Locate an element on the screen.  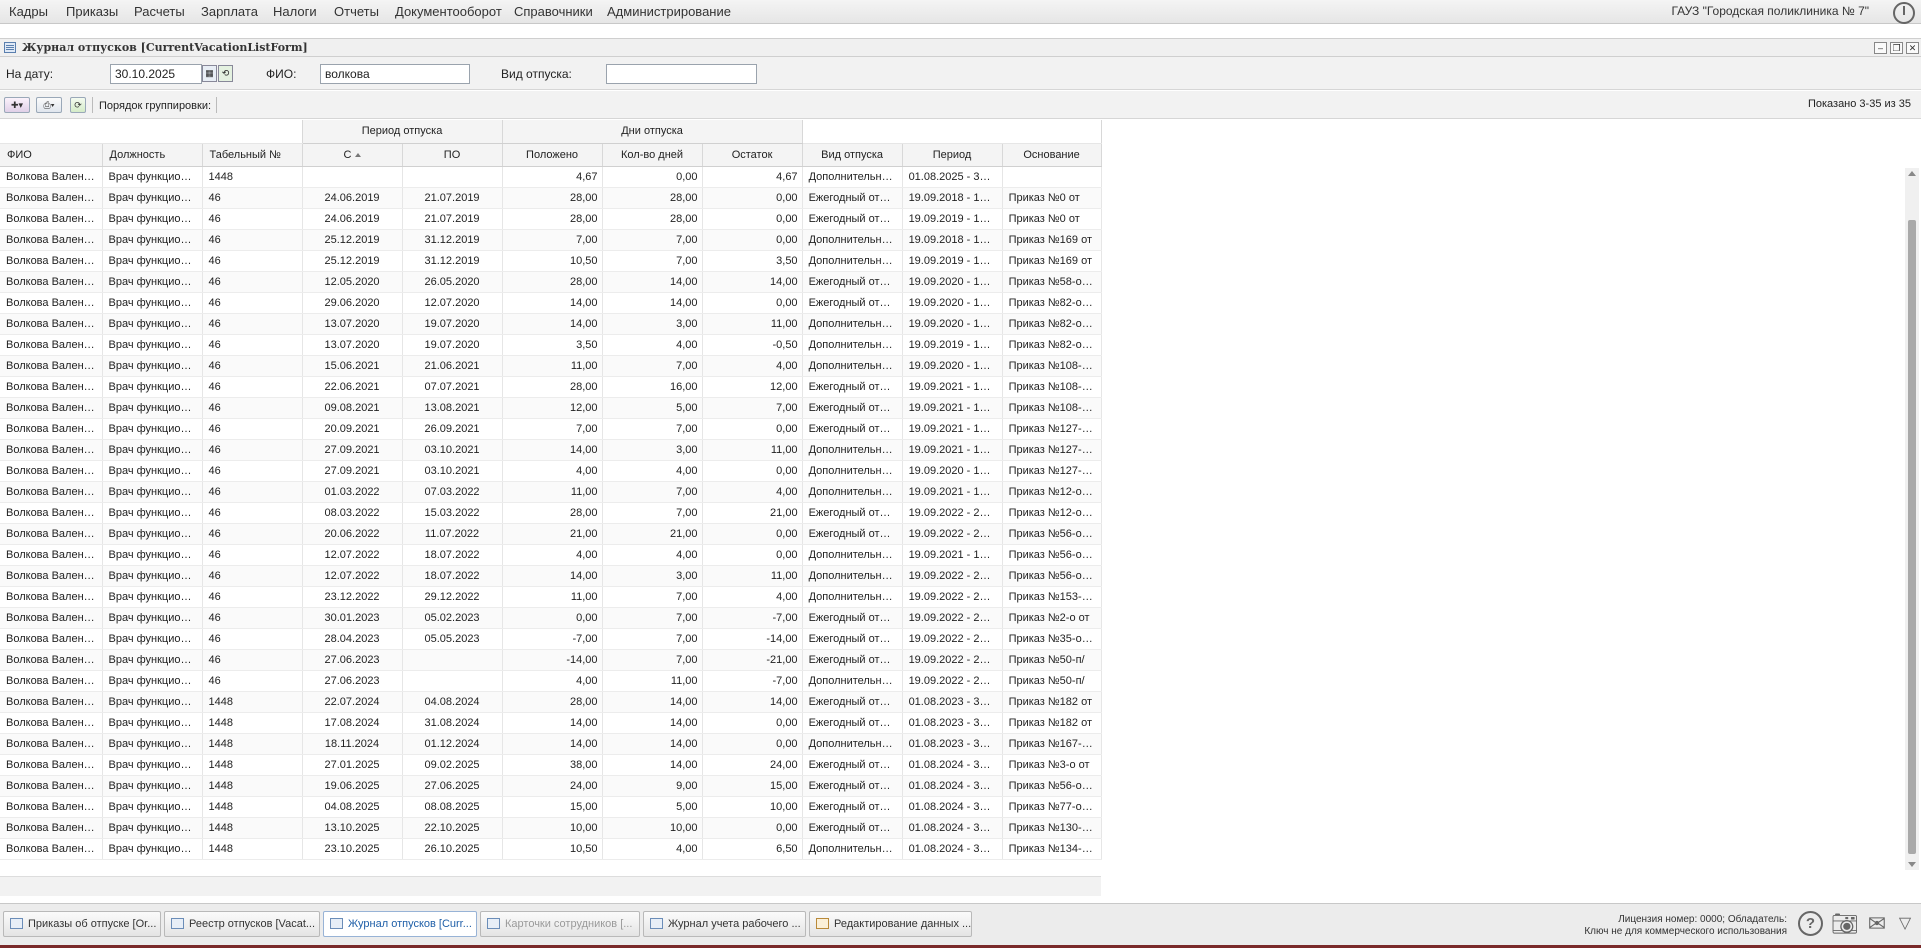
calendar-icon: ▦ is located at coordinates (209, 73).